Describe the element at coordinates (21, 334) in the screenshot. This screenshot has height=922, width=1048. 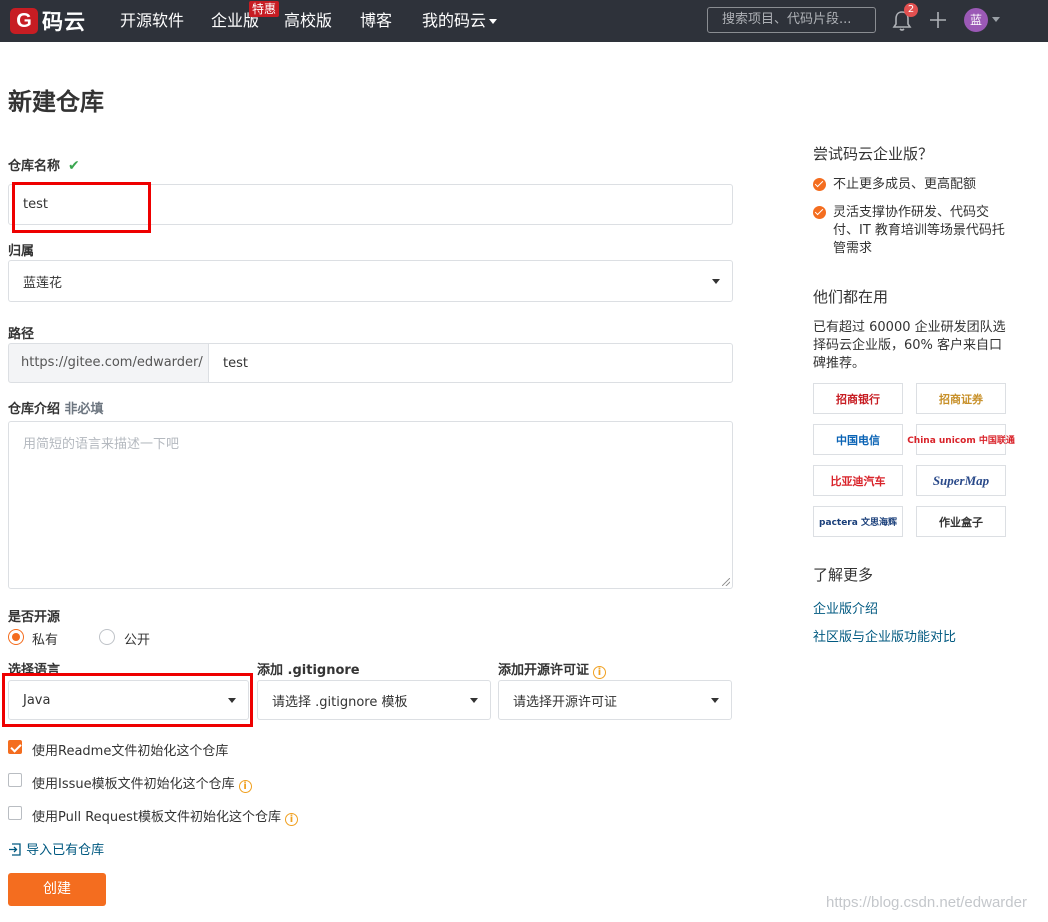
I see `path-label: 路径` at that location.